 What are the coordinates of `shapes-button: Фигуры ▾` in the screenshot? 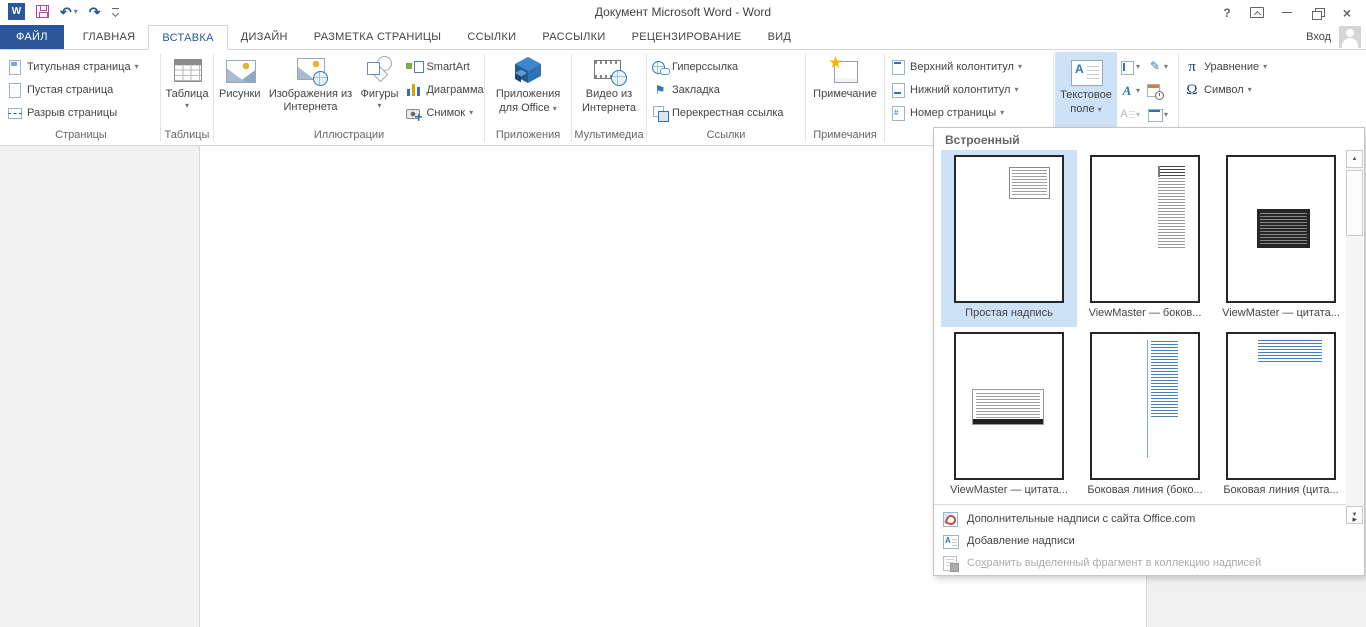 It's located at (380, 90).